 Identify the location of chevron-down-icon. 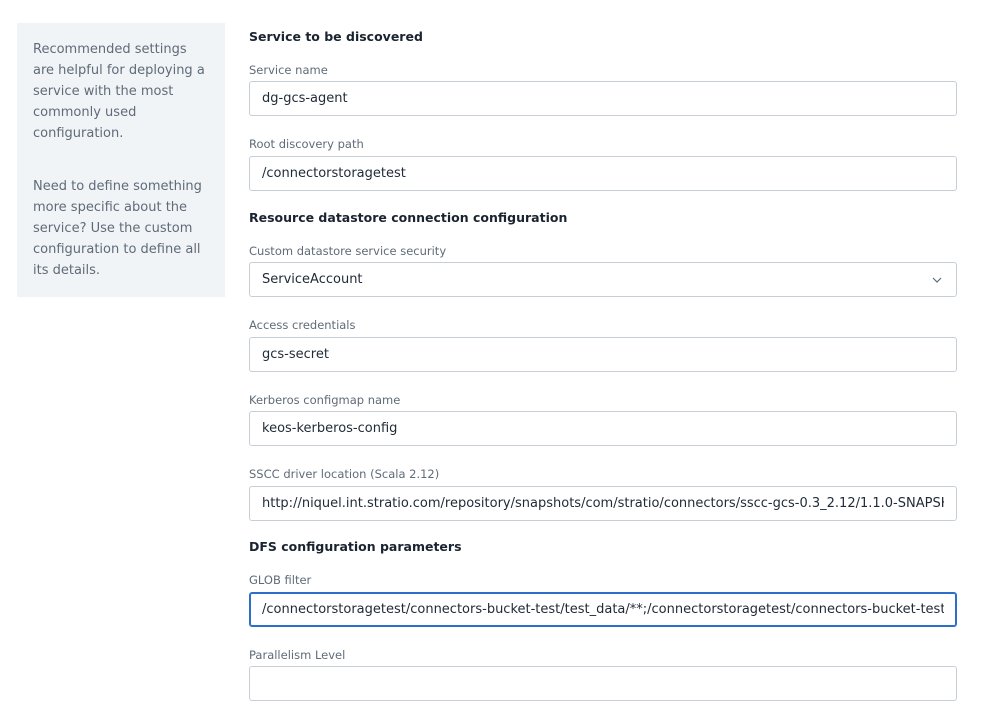
(937, 280).